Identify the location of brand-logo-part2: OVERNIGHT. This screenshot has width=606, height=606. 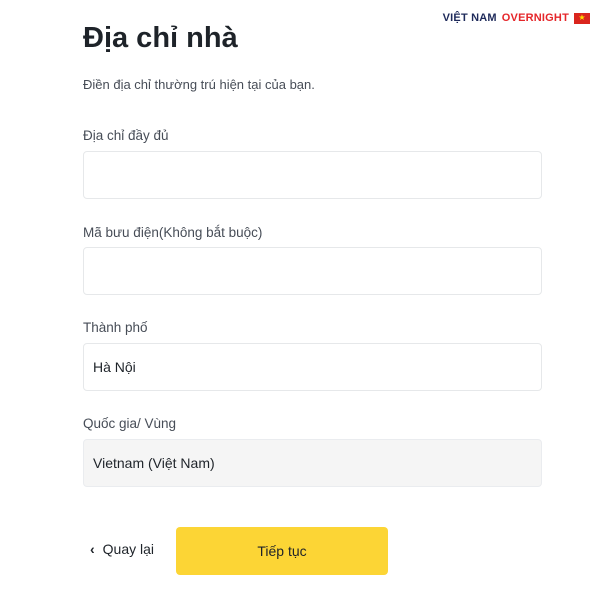
(535, 18).